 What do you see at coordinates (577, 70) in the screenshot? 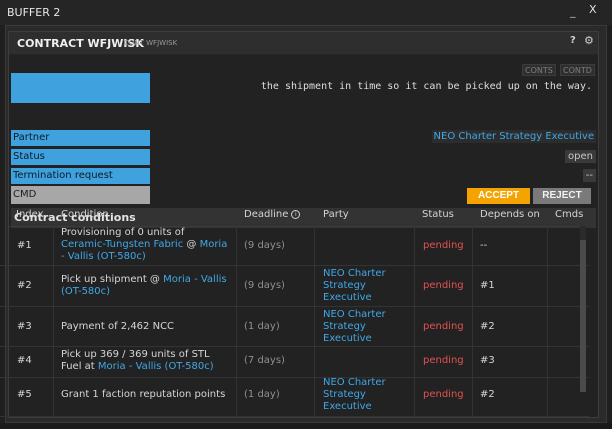
I see `tab-contd: CONTD` at bounding box center [577, 70].